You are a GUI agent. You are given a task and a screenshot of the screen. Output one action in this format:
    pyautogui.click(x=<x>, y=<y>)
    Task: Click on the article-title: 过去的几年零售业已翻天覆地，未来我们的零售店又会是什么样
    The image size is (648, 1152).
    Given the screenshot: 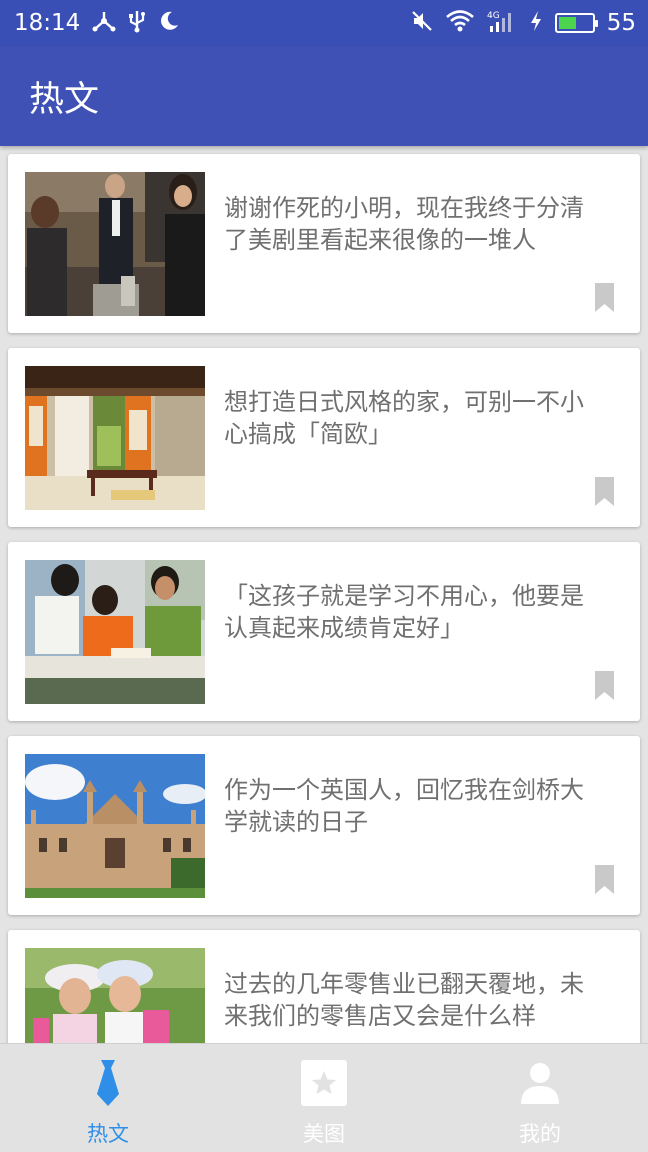 What is the action you would take?
    pyautogui.click(x=415, y=1000)
    